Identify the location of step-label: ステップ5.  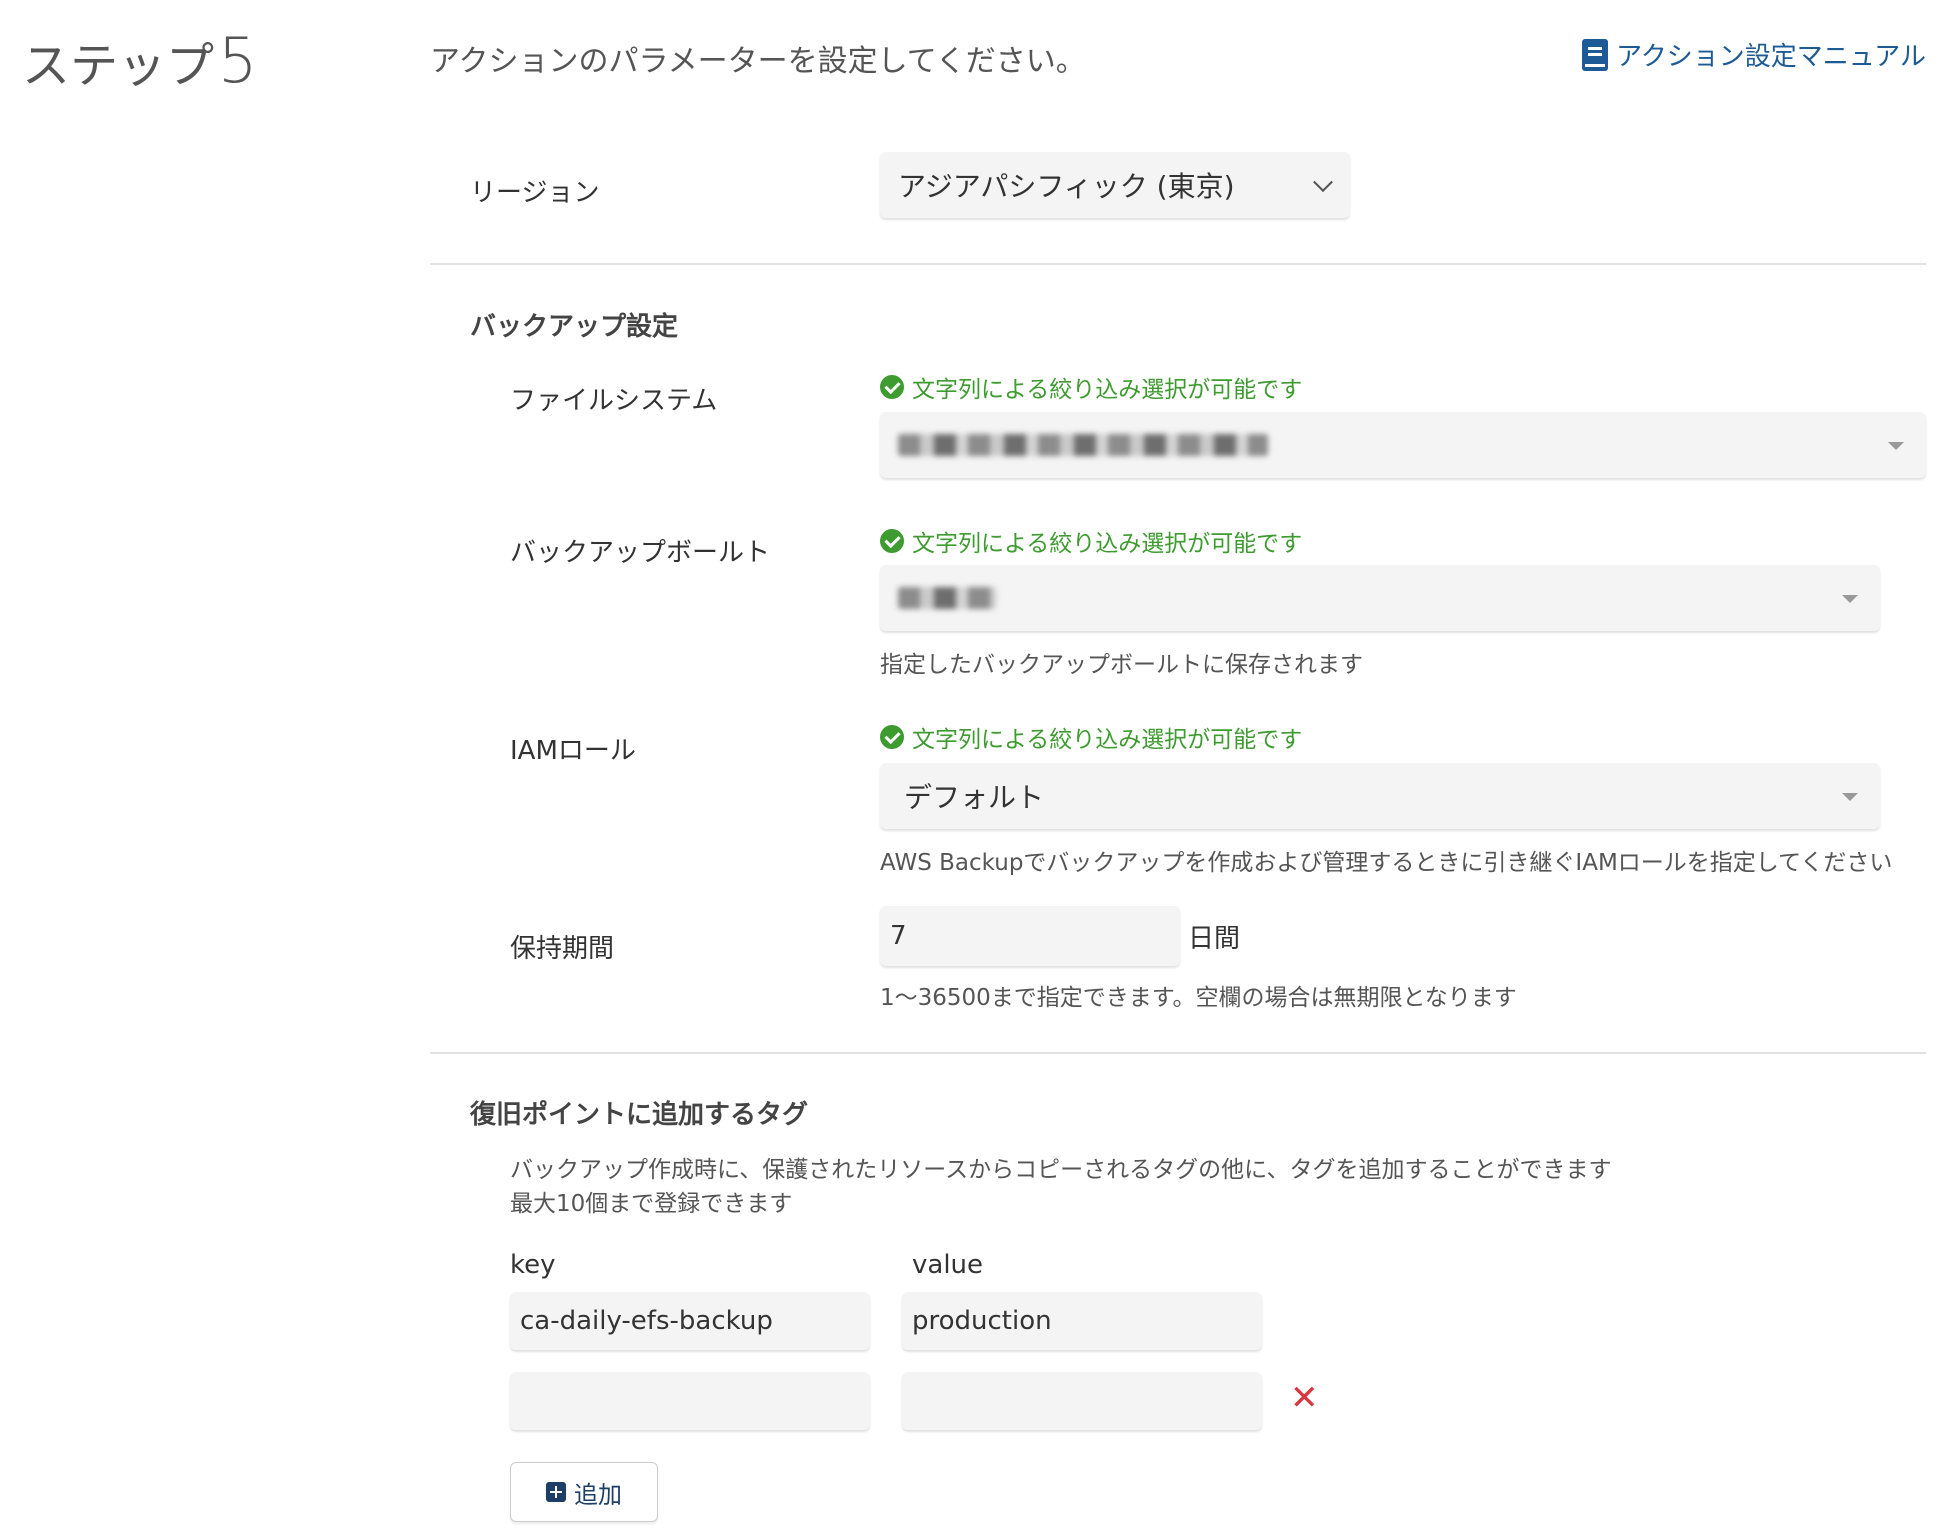
(139, 60).